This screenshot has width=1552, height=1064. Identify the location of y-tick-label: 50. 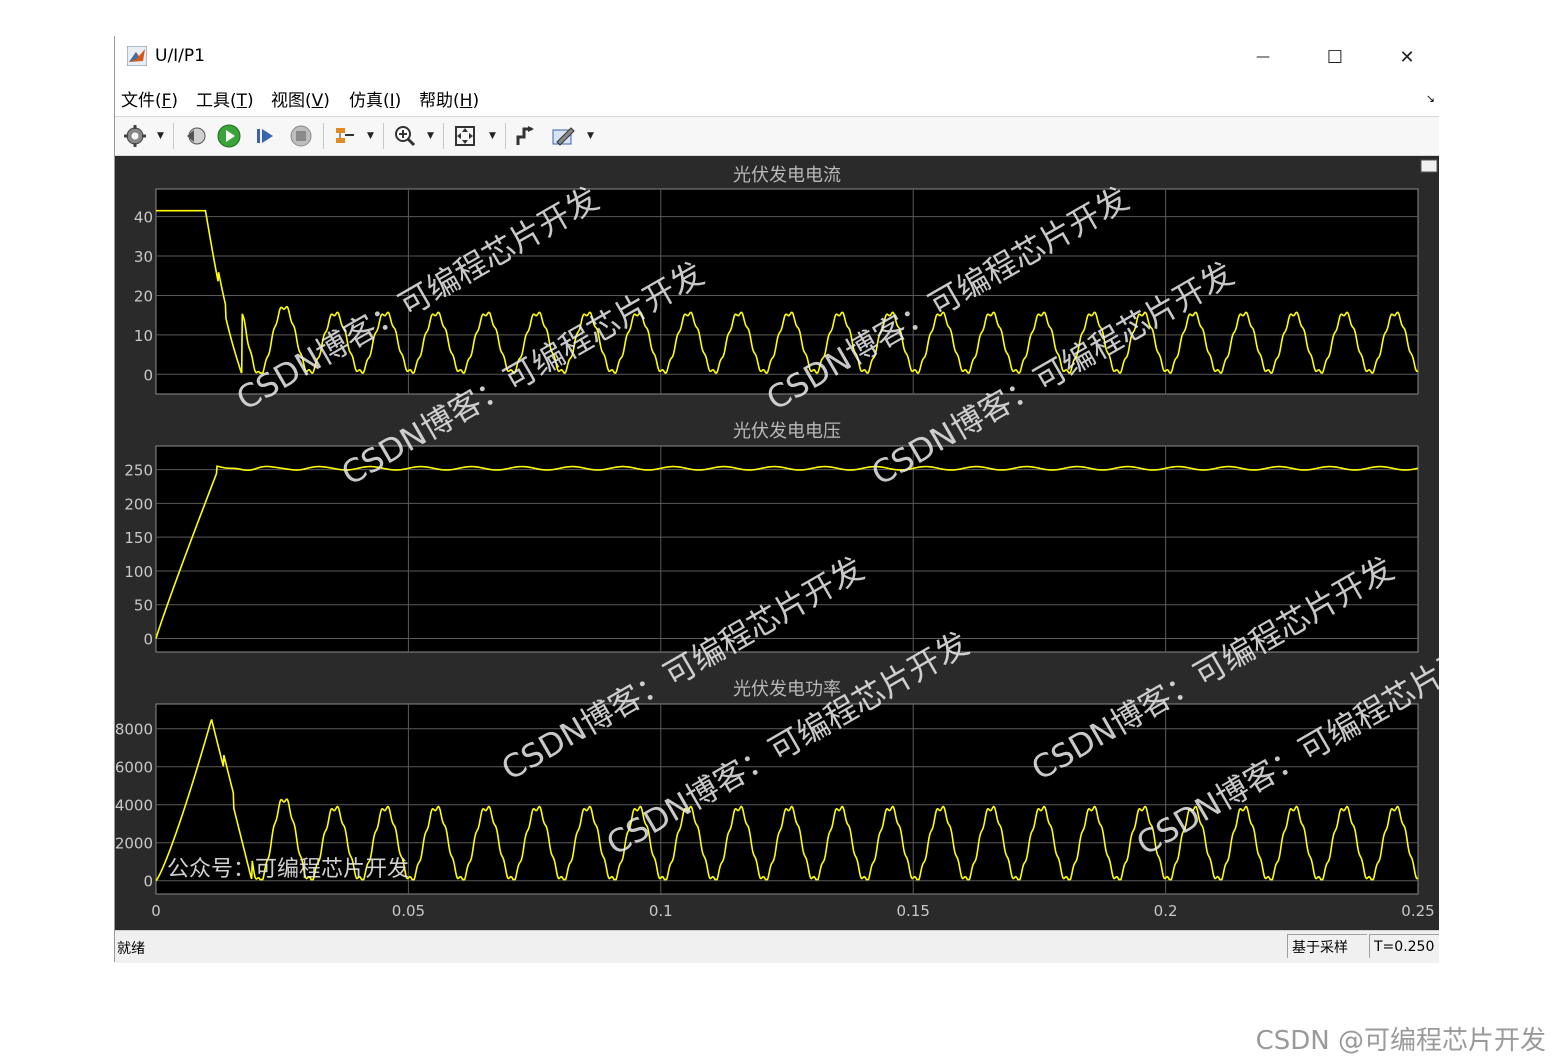
(143, 606).